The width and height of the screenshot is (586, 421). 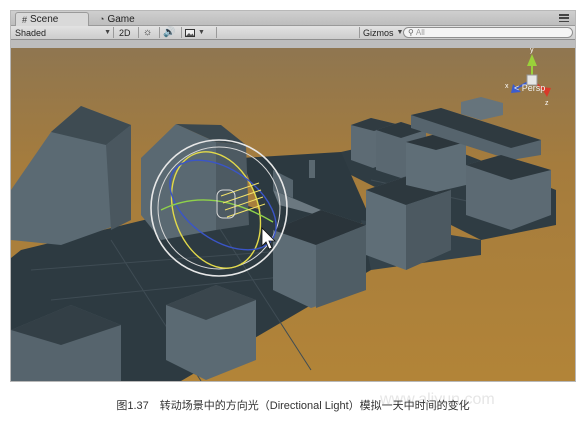 I want to click on audio-toggle: 🔊, so click(x=170, y=32).